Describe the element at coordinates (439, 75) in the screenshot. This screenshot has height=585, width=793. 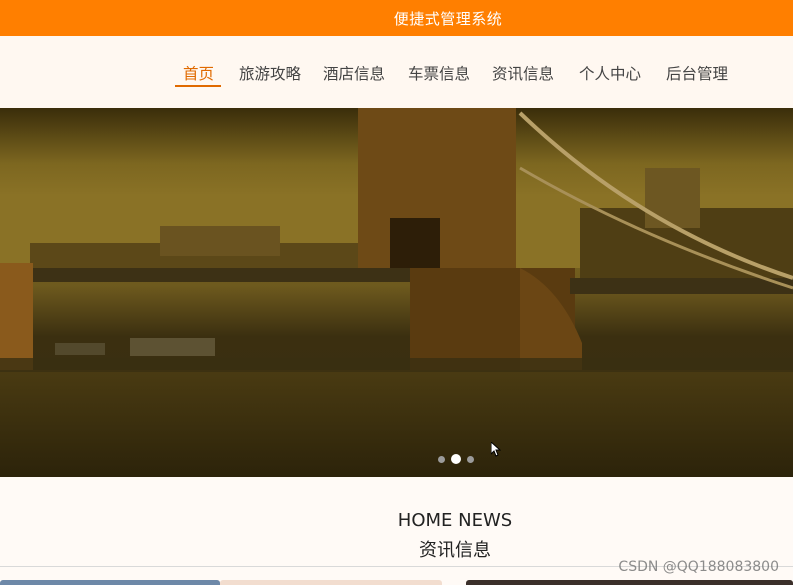
I see `nav-item-ticket-info: 车票信息` at that location.